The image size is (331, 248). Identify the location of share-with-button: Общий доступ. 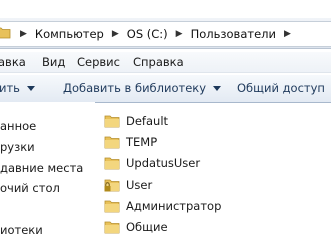
(284, 88).